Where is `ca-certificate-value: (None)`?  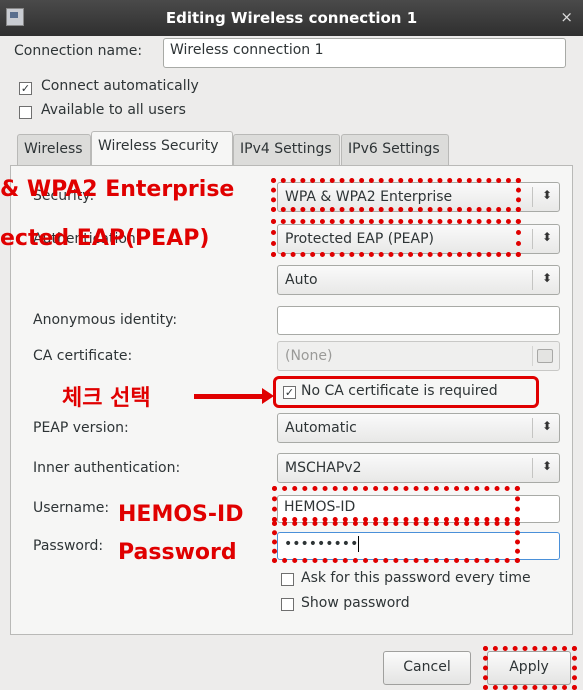 ca-certificate-value: (None) is located at coordinates (309, 356).